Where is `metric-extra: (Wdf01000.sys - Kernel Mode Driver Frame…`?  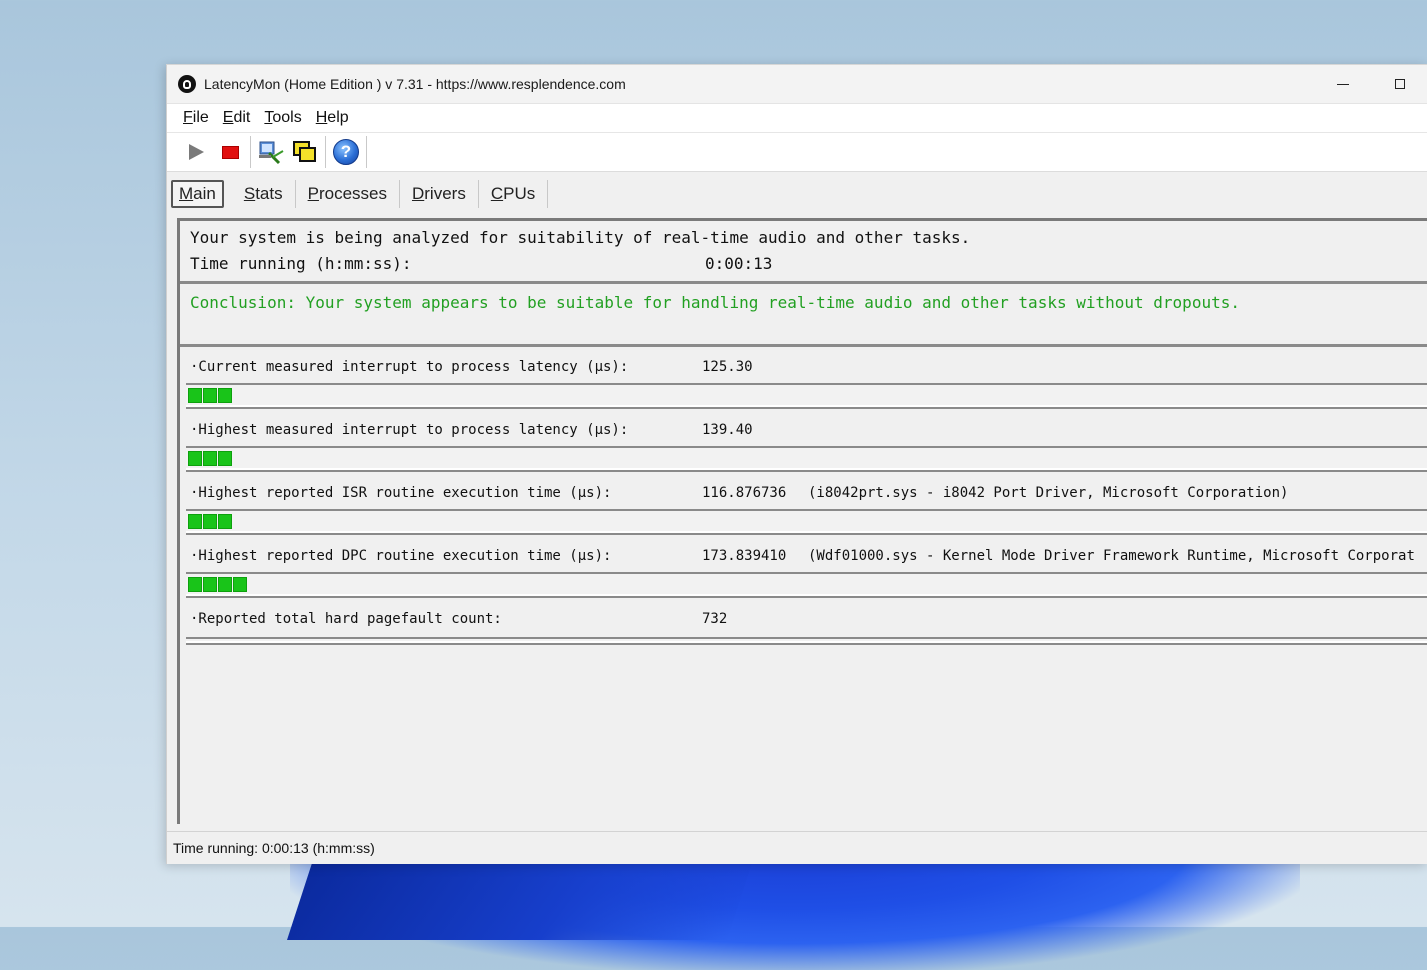 metric-extra: (Wdf01000.sys - Kernel Mode Driver Frame… is located at coordinates (1111, 556).